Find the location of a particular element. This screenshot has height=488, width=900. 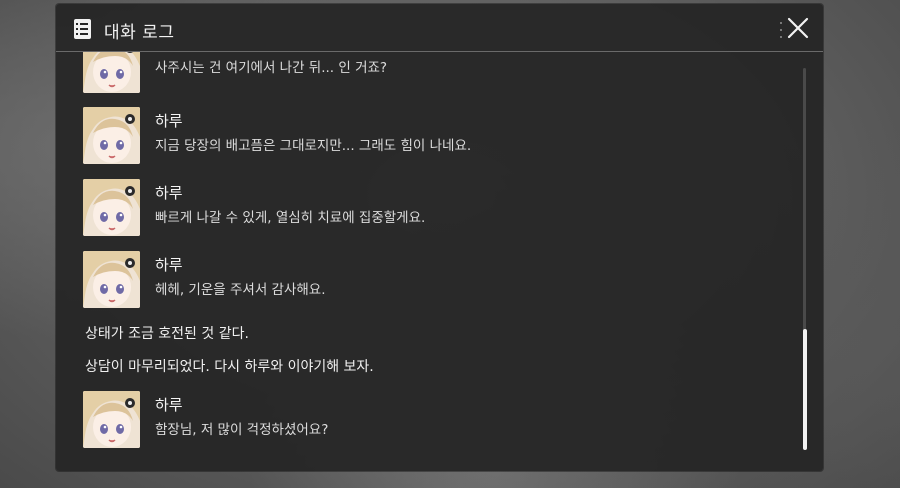

log-header: 대화 로그 is located at coordinates (439, 28).